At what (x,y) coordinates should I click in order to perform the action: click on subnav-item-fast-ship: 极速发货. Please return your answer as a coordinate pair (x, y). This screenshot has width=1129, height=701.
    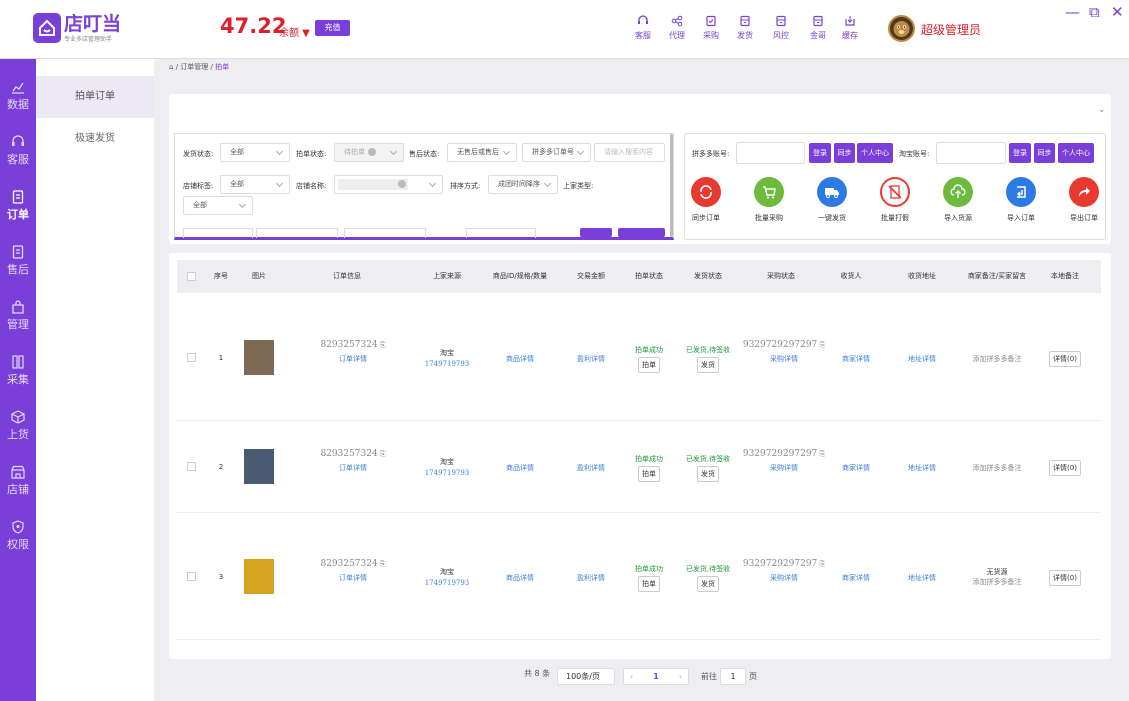
    Looking at the image, I should click on (95, 139).